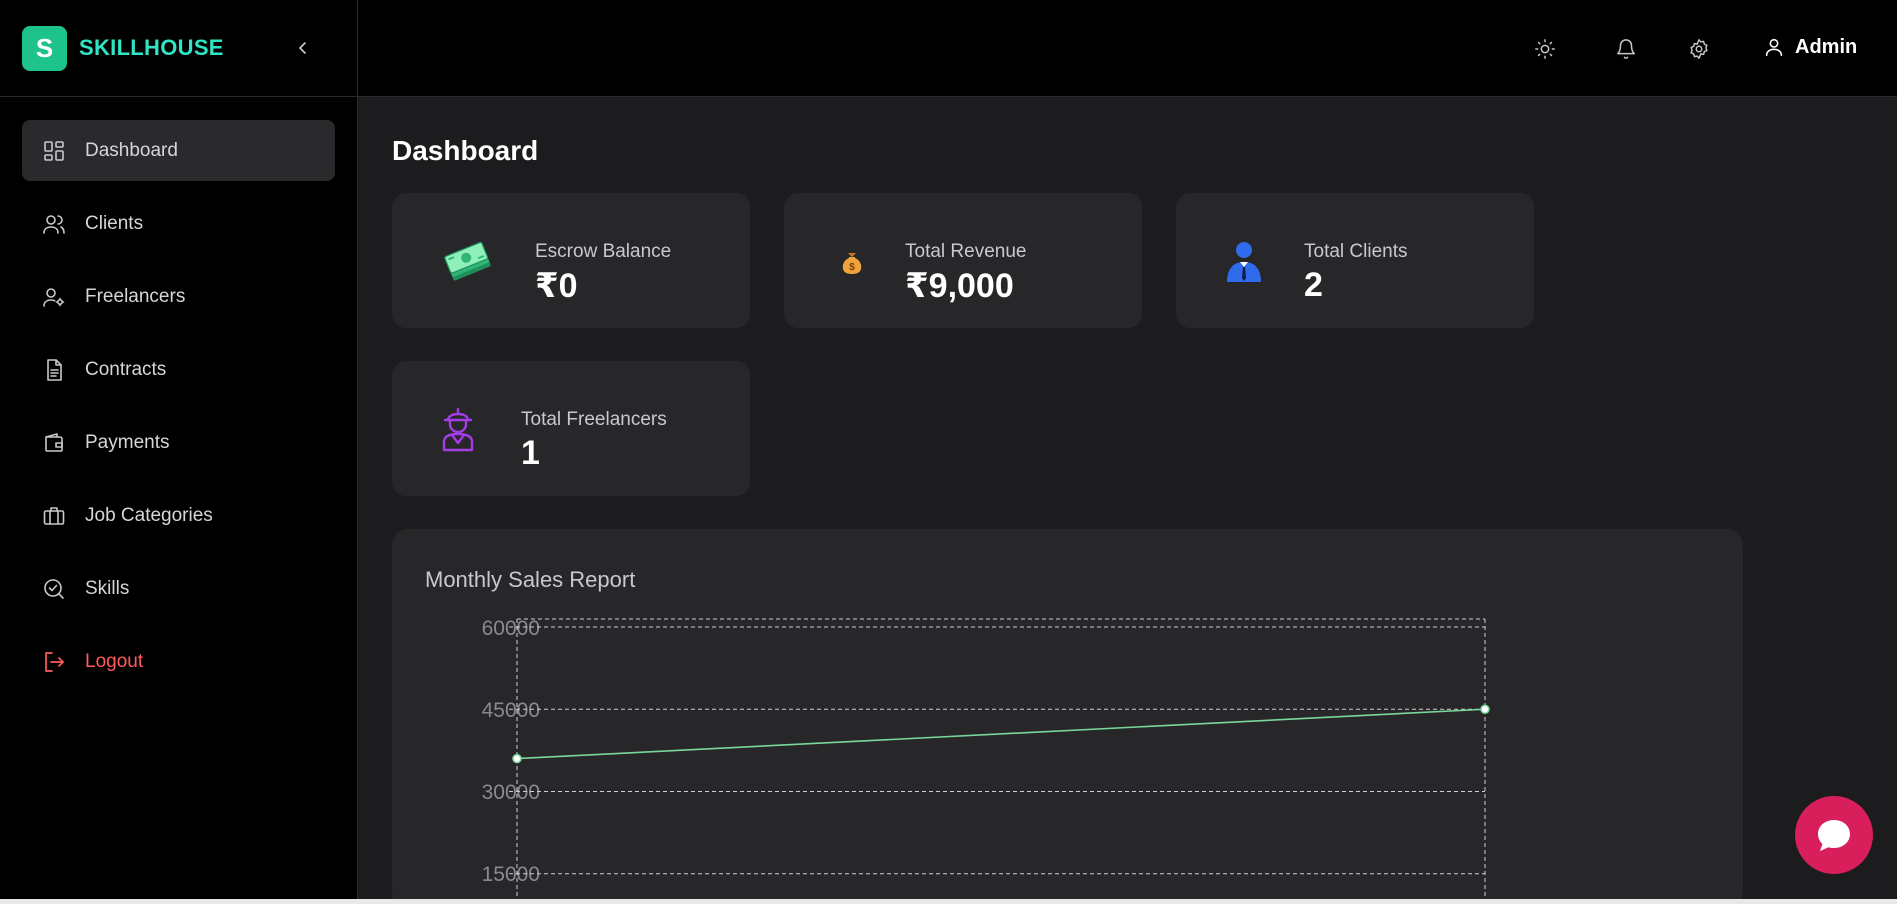 The image size is (1897, 904). I want to click on chat-button, so click(1834, 835).